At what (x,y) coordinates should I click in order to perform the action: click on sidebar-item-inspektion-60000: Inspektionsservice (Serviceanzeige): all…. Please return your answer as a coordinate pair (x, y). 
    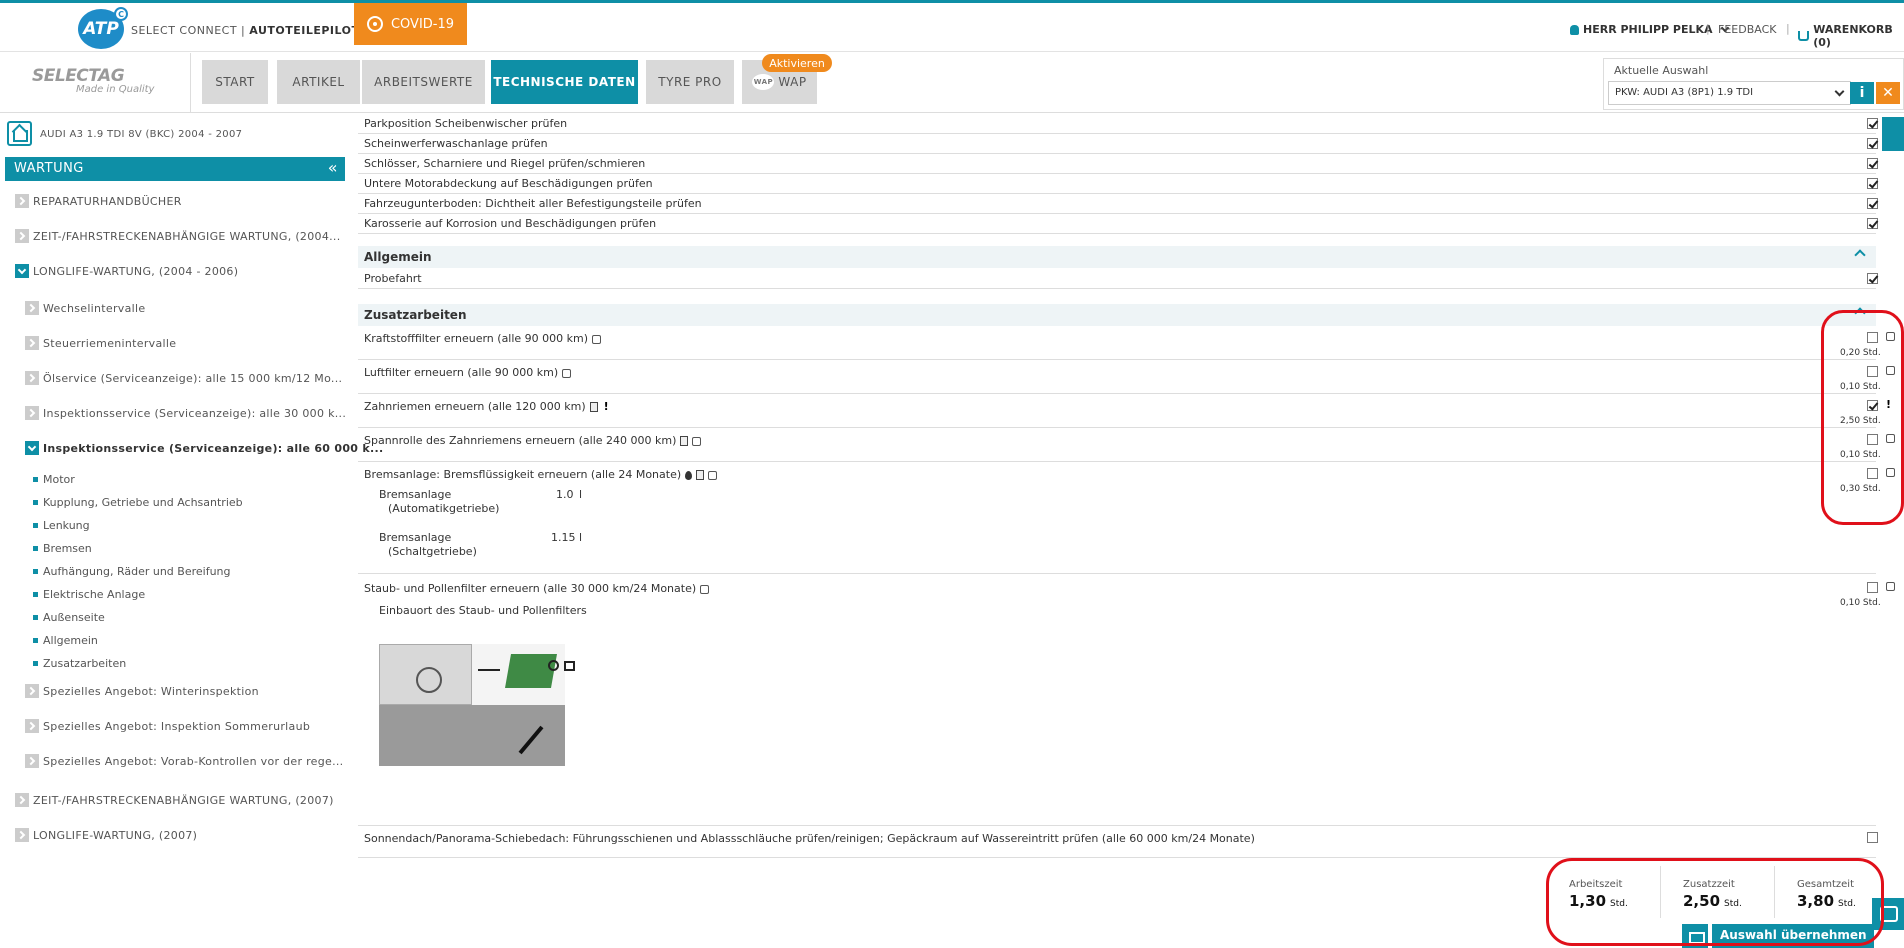
    Looking at the image, I should click on (204, 448).